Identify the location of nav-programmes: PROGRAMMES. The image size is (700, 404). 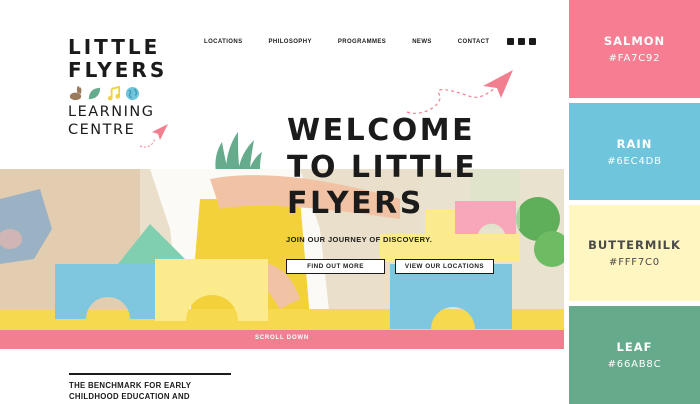
(362, 42).